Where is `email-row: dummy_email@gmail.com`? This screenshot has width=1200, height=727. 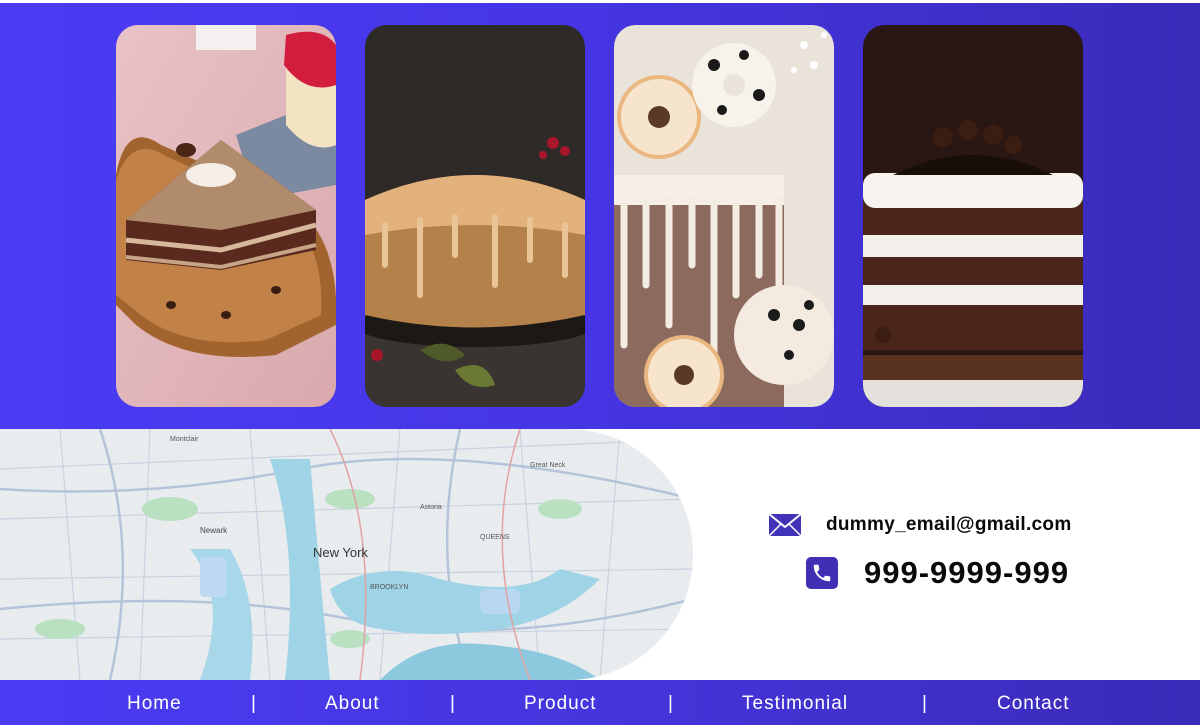 email-row: dummy_email@gmail.com is located at coordinates (920, 525).